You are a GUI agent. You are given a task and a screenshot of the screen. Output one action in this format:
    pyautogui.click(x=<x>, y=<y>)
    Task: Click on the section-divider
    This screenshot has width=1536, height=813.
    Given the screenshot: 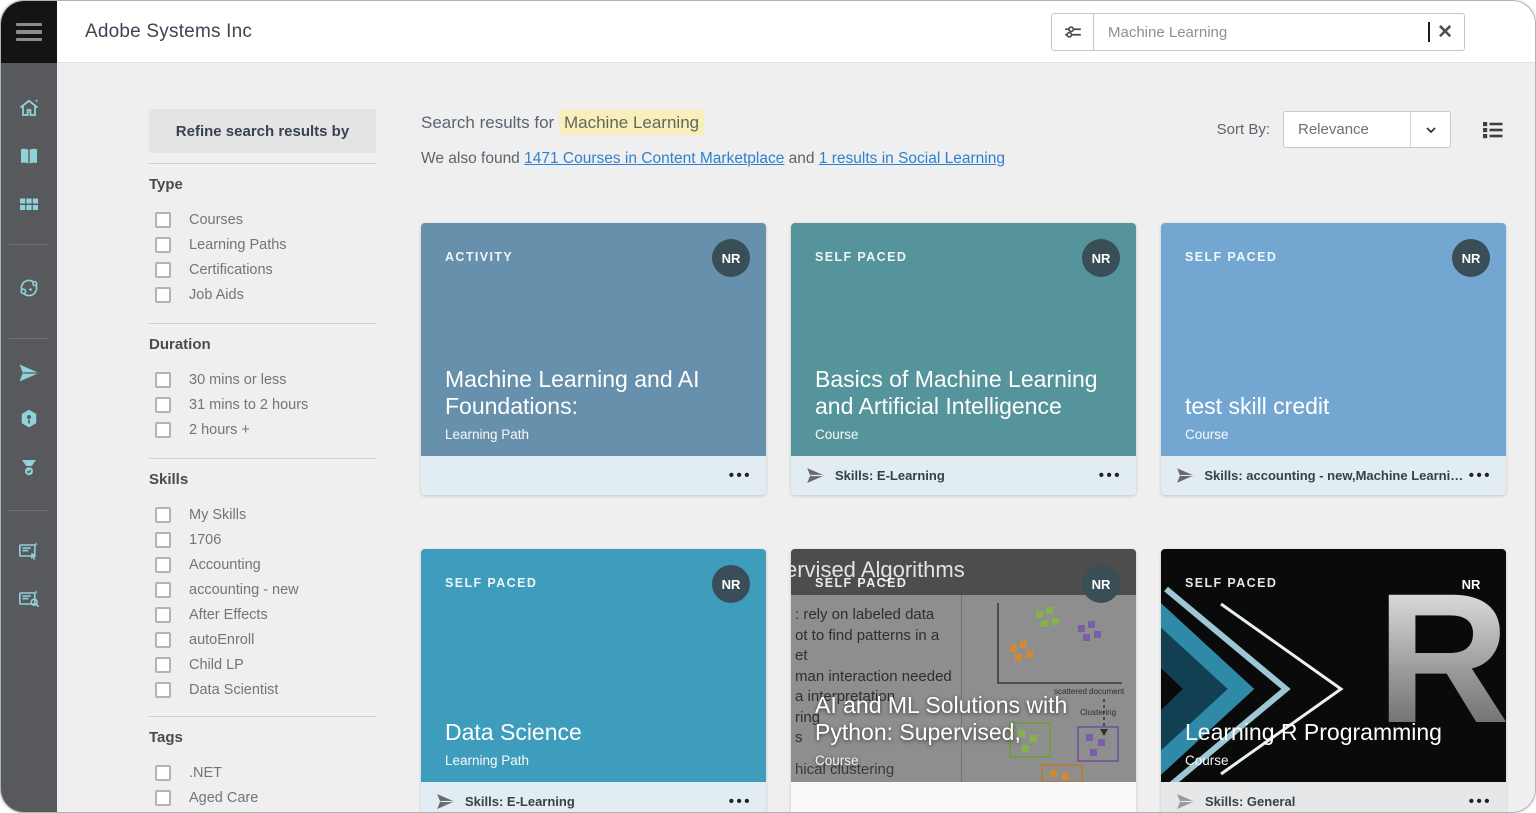 What is the action you would take?
    pyautogui.click(x=262, y=163)
    